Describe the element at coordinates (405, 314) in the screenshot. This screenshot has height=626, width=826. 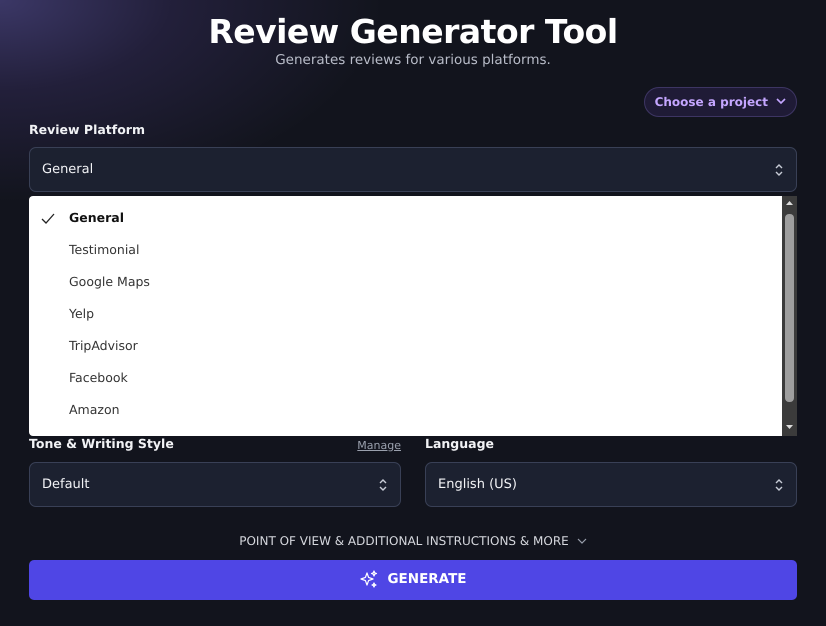
I see `dropdown-option: Yelp` at that location.